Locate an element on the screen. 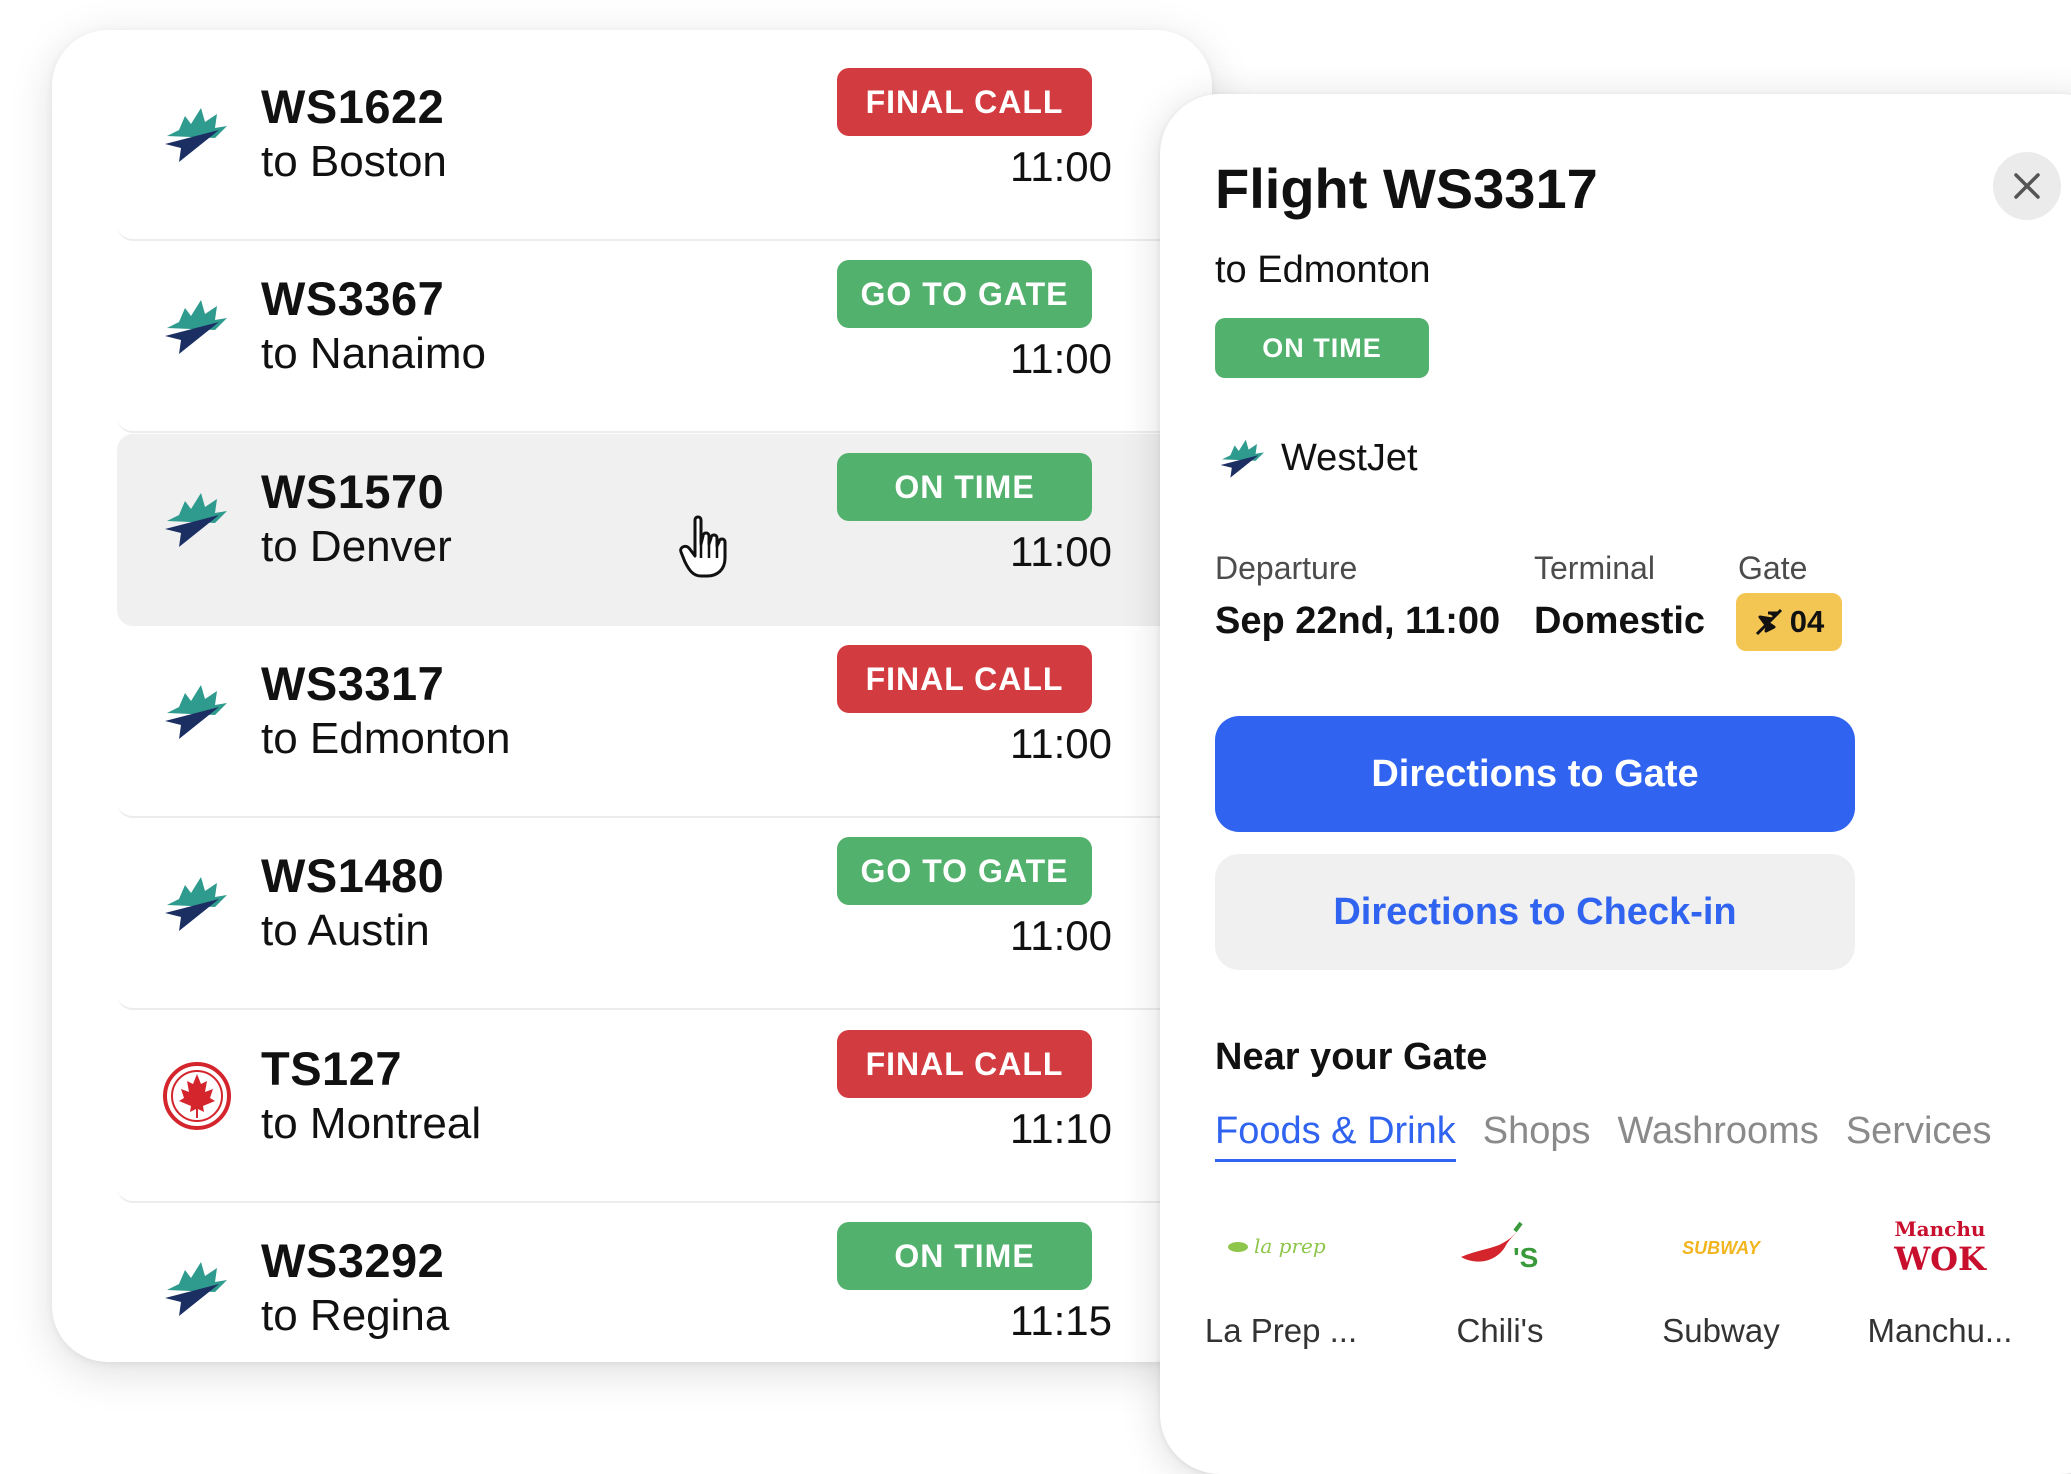 This screenshot has height=1474, width=2071. near-gate-heading: Near your Gate is located at coordinates (1351, 1057).